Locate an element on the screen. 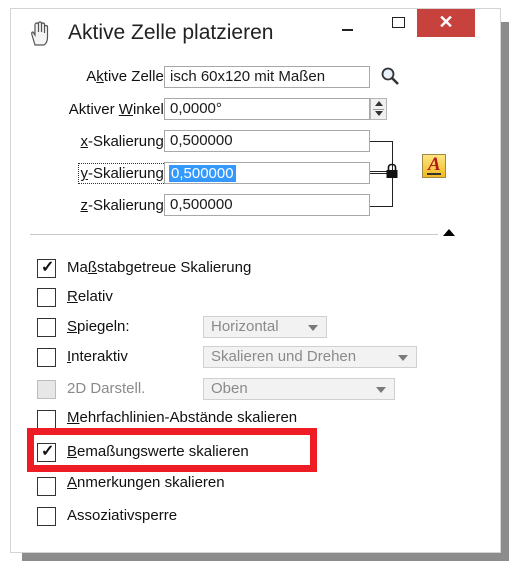 This screenshot has width=517, height=569. text-style-button: A is located at coordinates (434, 166).